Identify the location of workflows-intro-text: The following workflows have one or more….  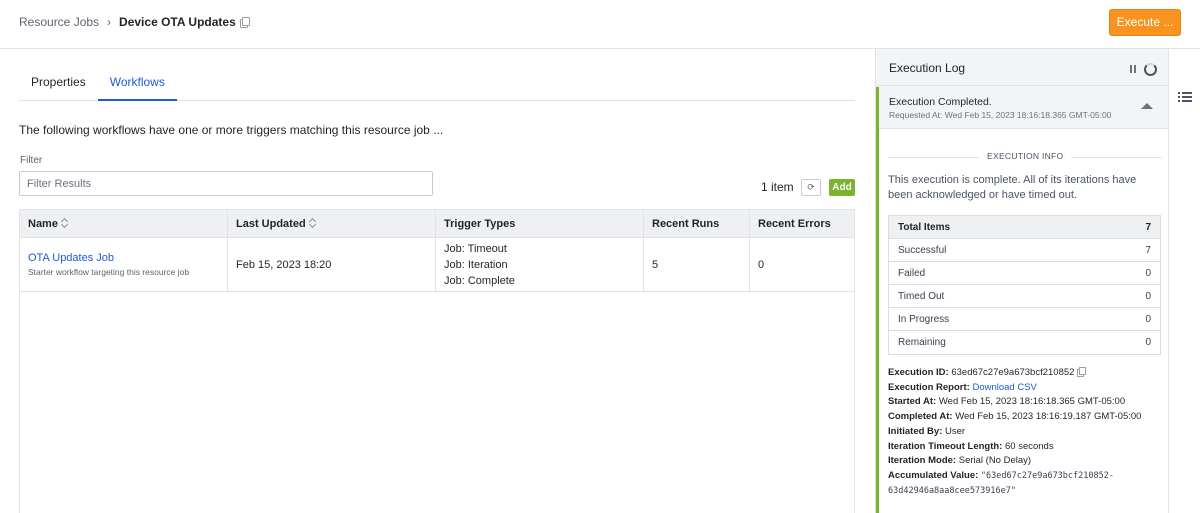
(231, 130).